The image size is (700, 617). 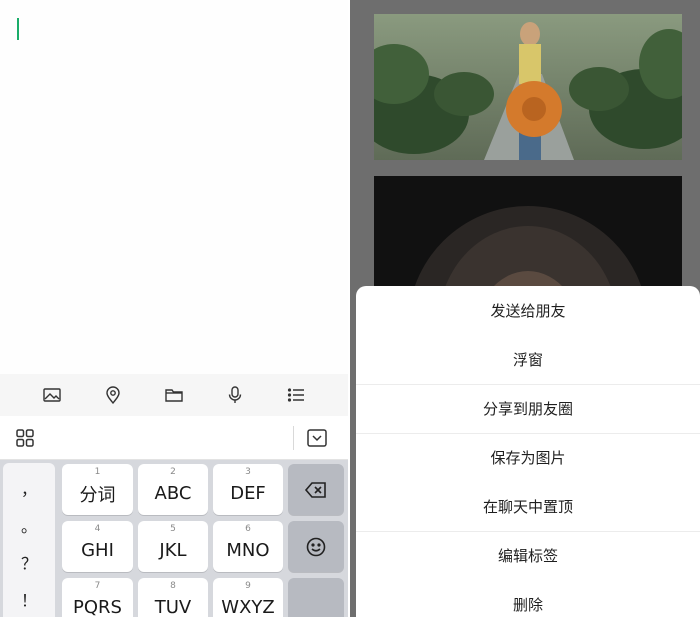 I want to click on punctuation-column: ， 。 ？ ！, so click(x=29, y=540).